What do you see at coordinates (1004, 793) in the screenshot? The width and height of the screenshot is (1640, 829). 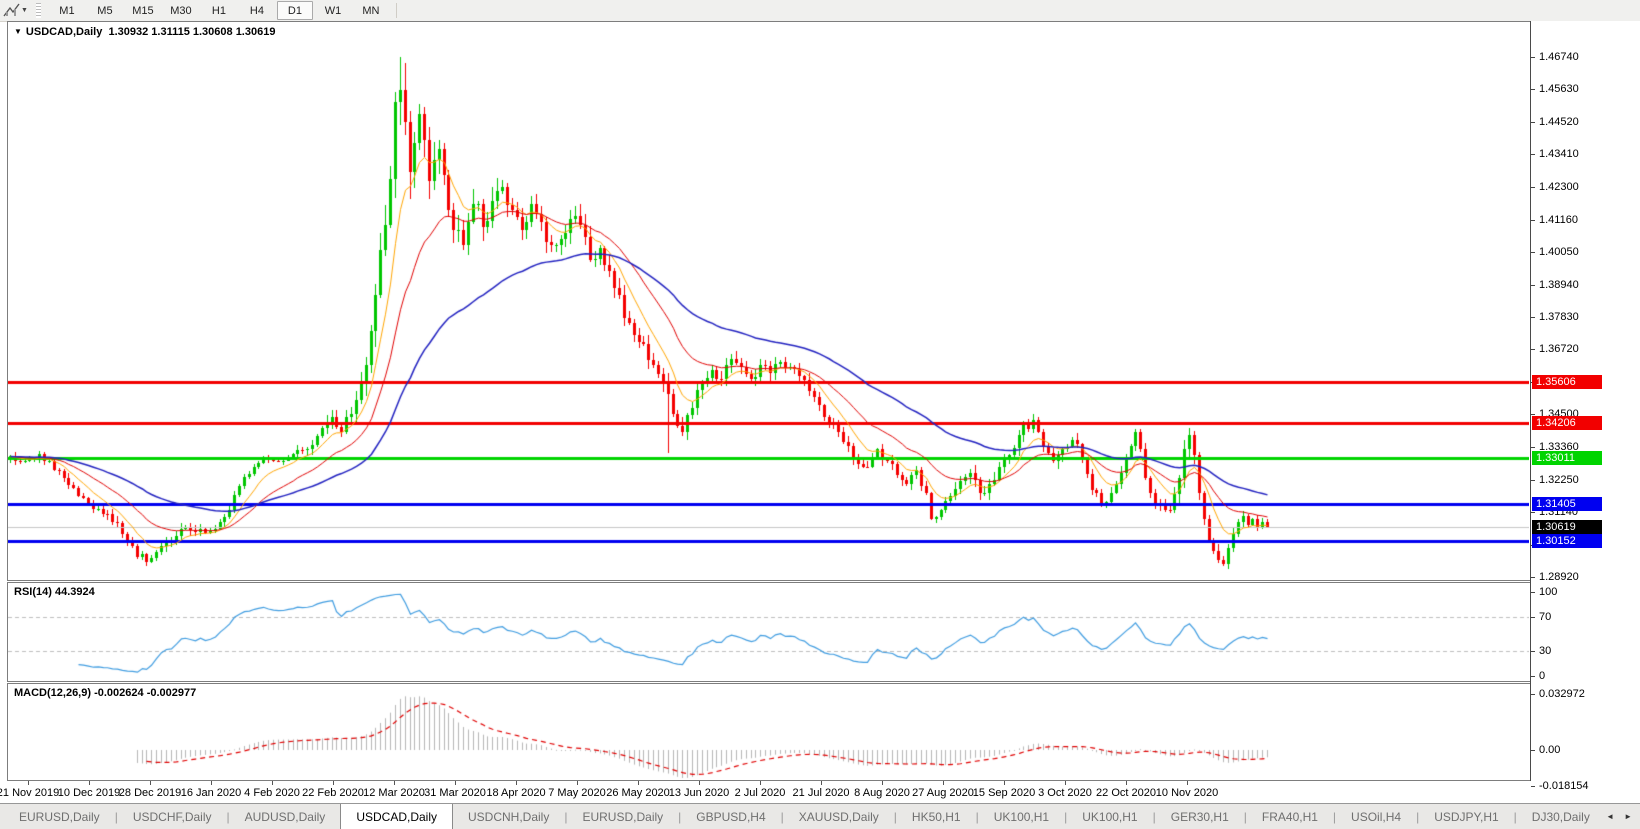 I see `date-axis-label: 15 Sep 2020` at bounding box center [1004, 793].